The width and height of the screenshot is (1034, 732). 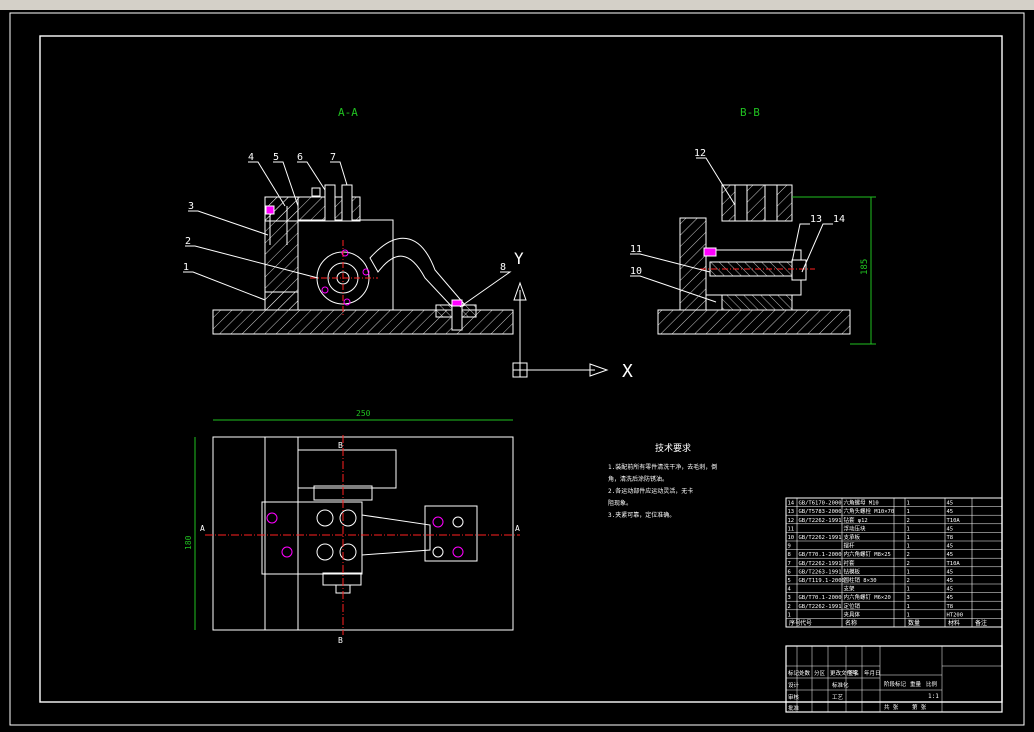 I want to click on bom-cell: 摆杆, so click(x=850, y=546).